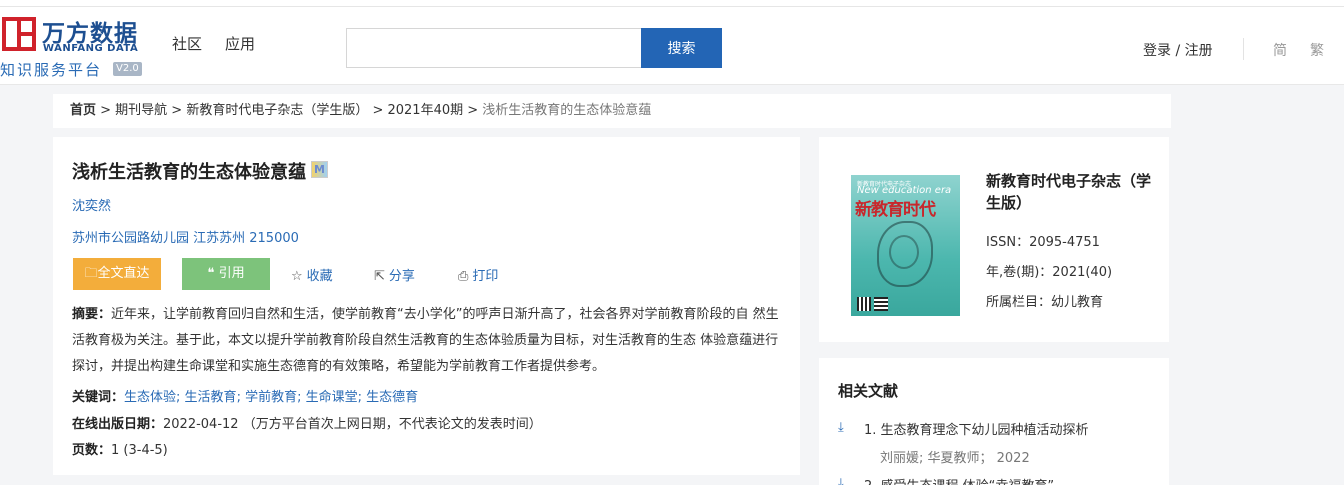 The image size is (1344, 485). What do you see at coordinates (187, 43) in the screenshot?
I see `nav-community: 社区` at bounding box center [187, 43].